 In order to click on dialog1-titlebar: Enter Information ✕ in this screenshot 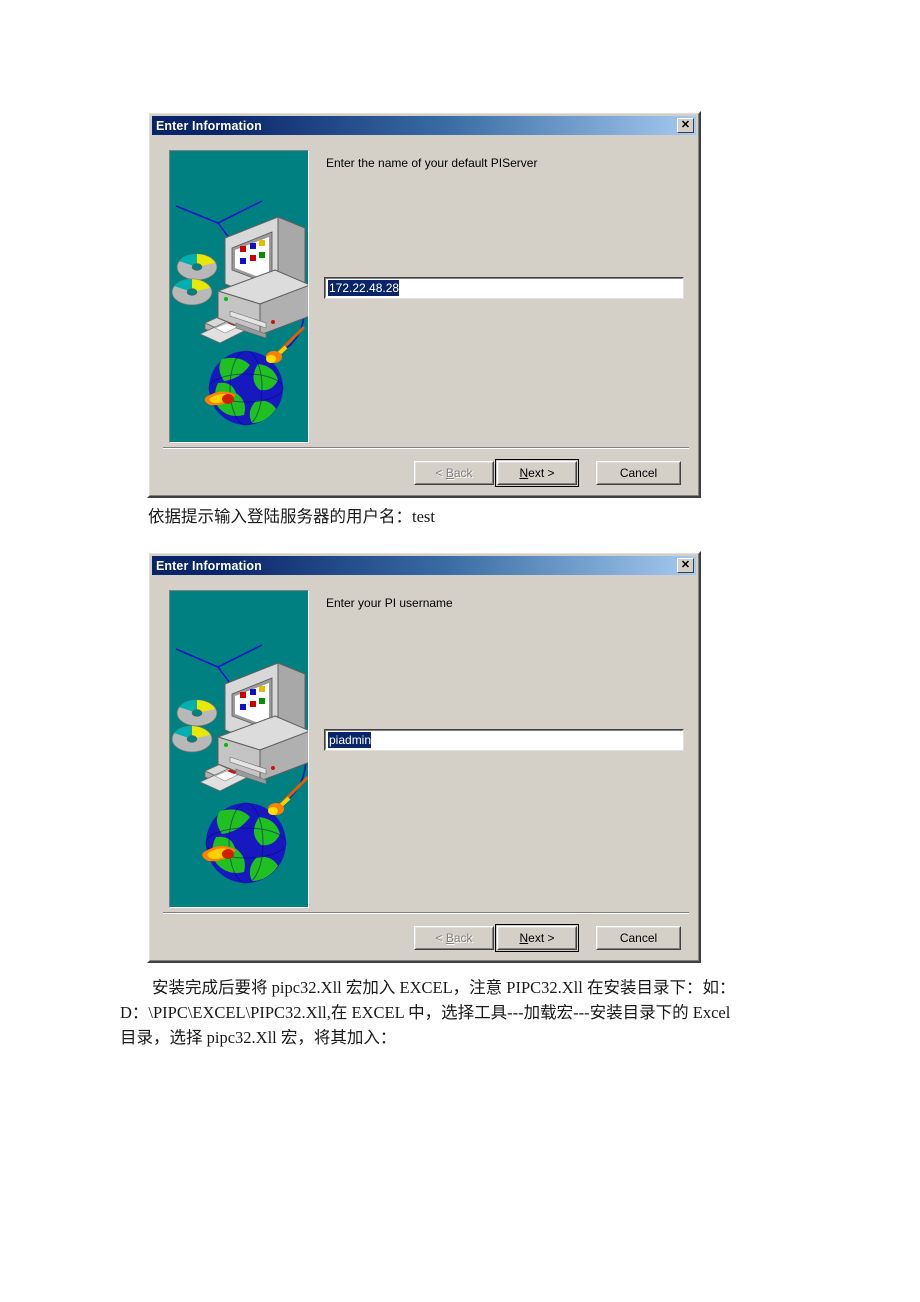, I will do `click(424, 125)`.